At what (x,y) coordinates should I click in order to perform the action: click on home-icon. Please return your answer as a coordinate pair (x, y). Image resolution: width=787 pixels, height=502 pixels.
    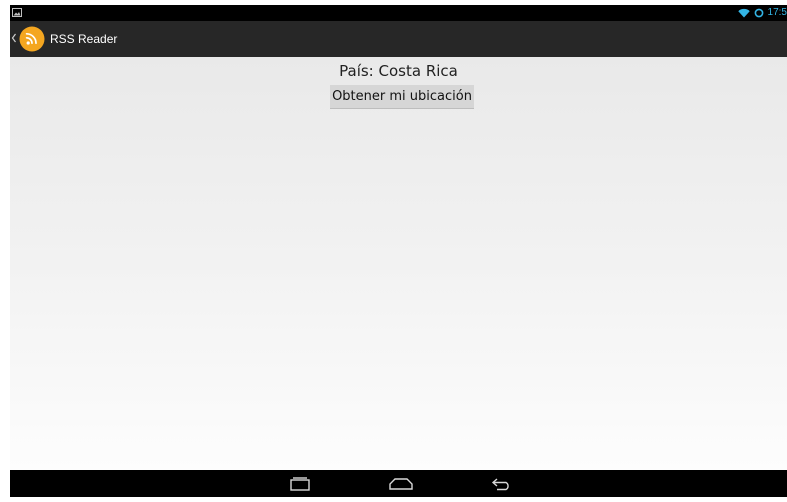
    Looking at the image, I should click on (401, 484).